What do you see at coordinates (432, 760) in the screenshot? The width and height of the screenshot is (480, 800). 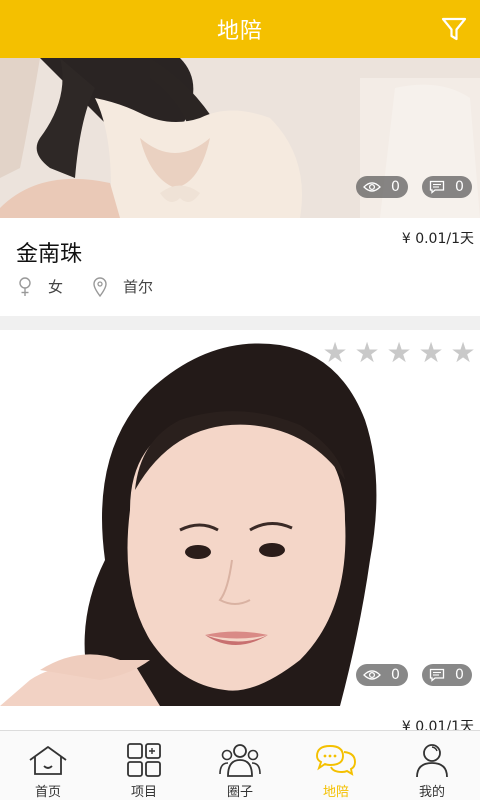 I see `user-icon` at bounding box center [432, 760].